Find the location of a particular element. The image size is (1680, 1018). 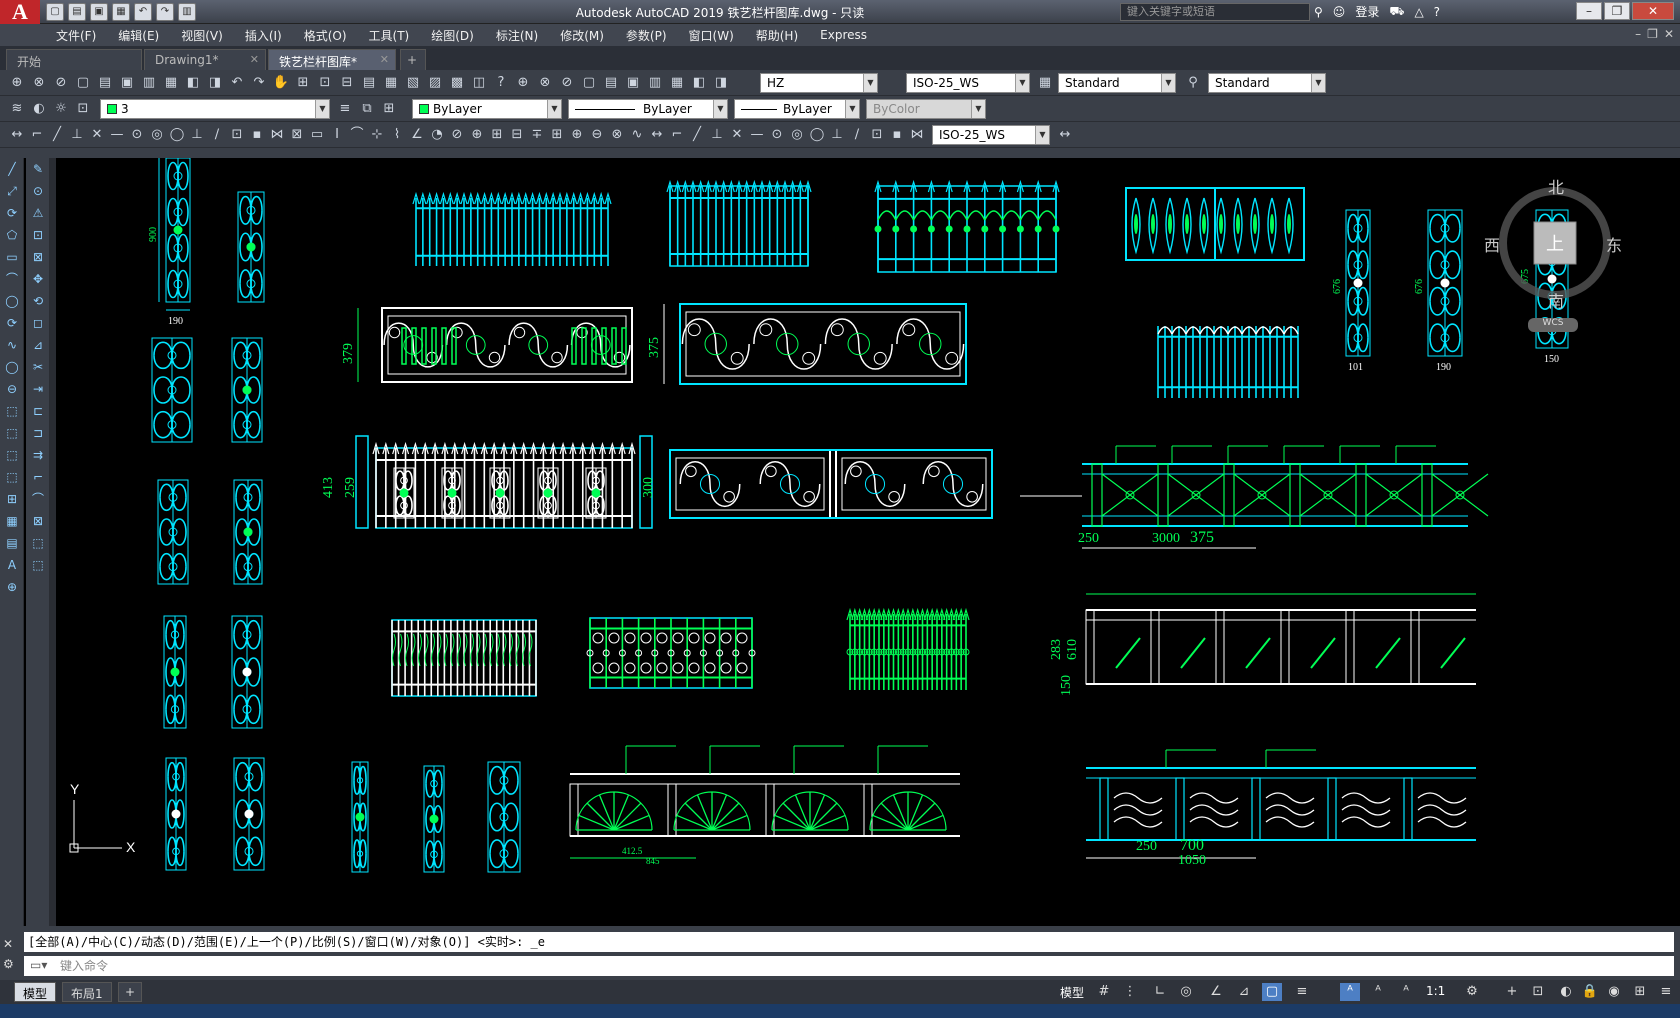

close-tab-icon: ✕ is located at coordinates (254, 59).